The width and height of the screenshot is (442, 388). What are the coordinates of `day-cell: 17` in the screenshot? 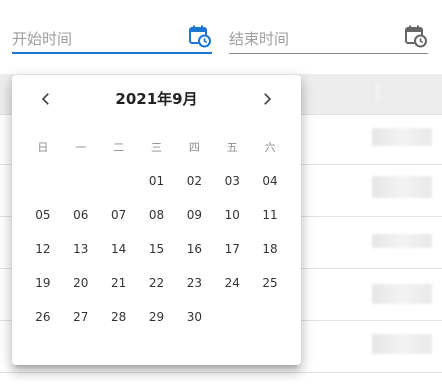 It's located at (232, 249).